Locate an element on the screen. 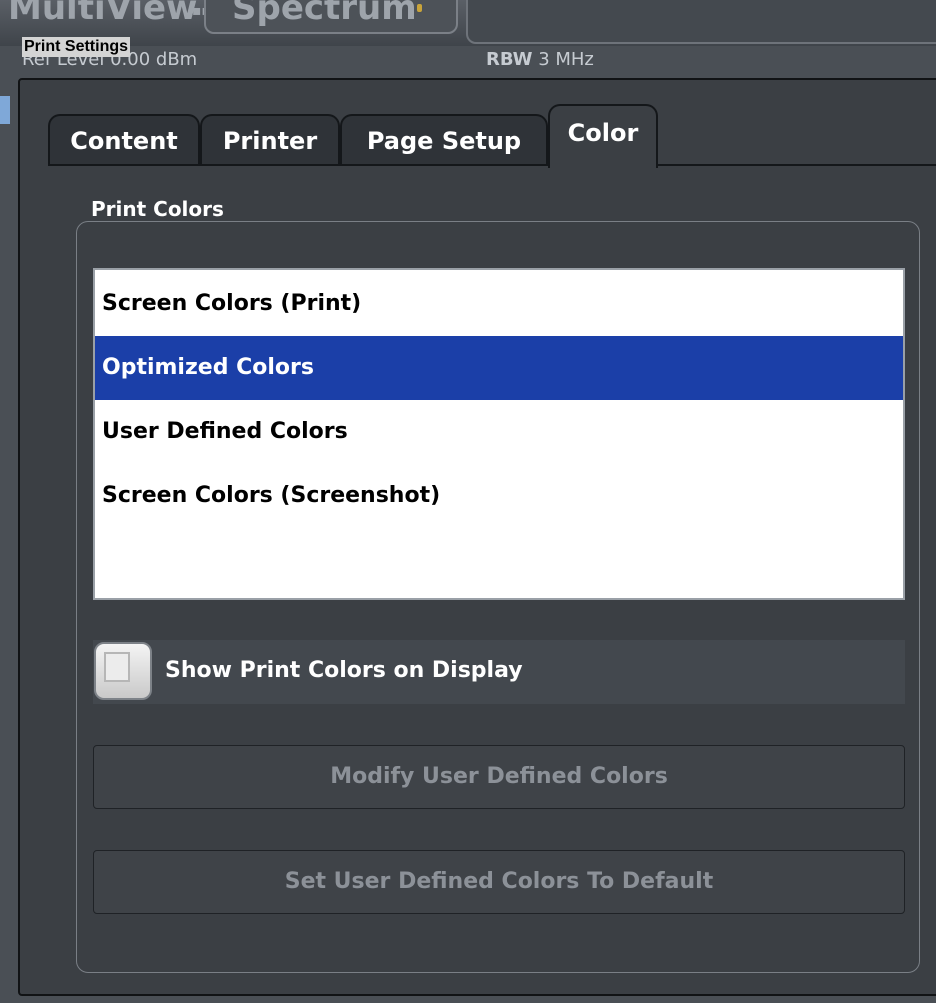 The image size is (936, 1003). tab-divider is located at coordinates (492, 165).